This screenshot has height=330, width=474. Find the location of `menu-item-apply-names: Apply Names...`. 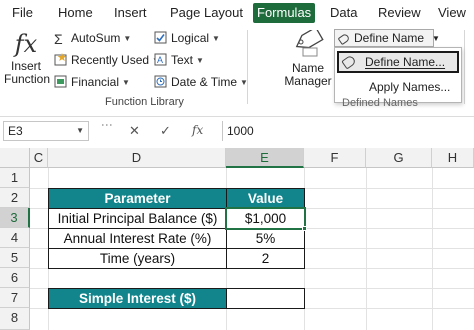

menu-item-apply-names: Apply Names... is located at coordinates (398, 87).